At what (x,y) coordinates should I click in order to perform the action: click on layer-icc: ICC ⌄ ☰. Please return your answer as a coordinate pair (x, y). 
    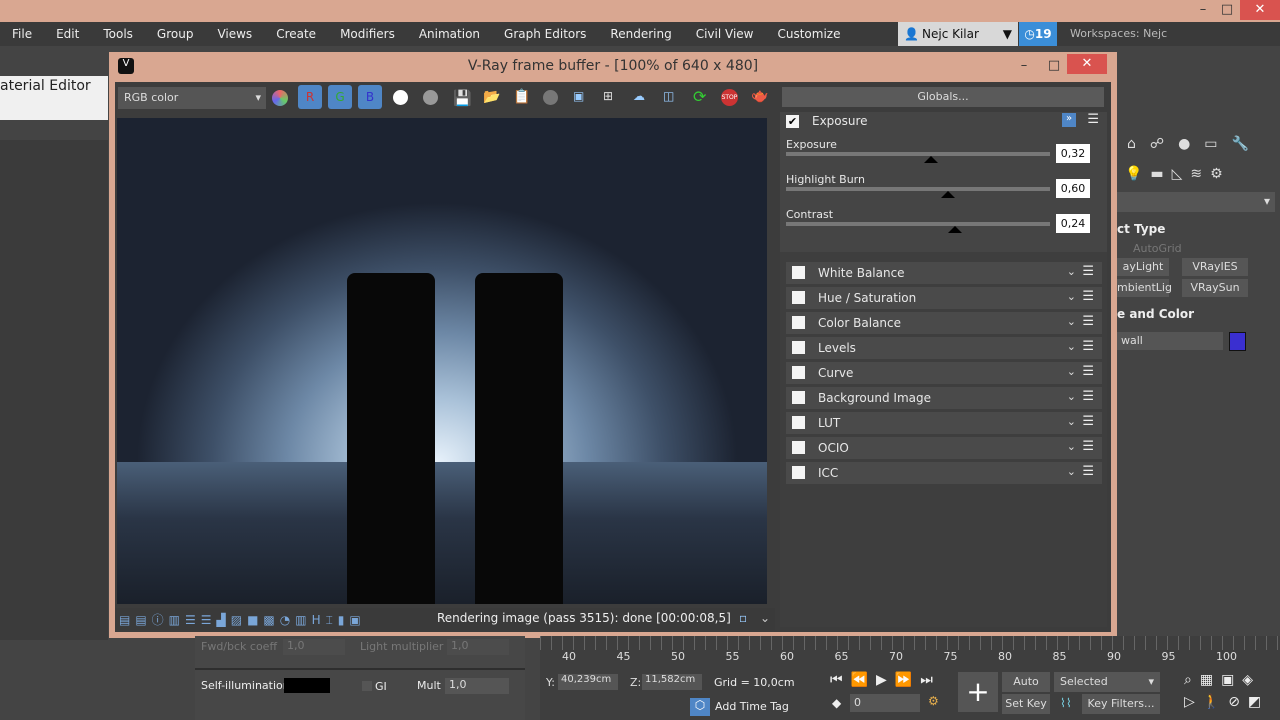
    Looking at the image, I should click on (944, 473).